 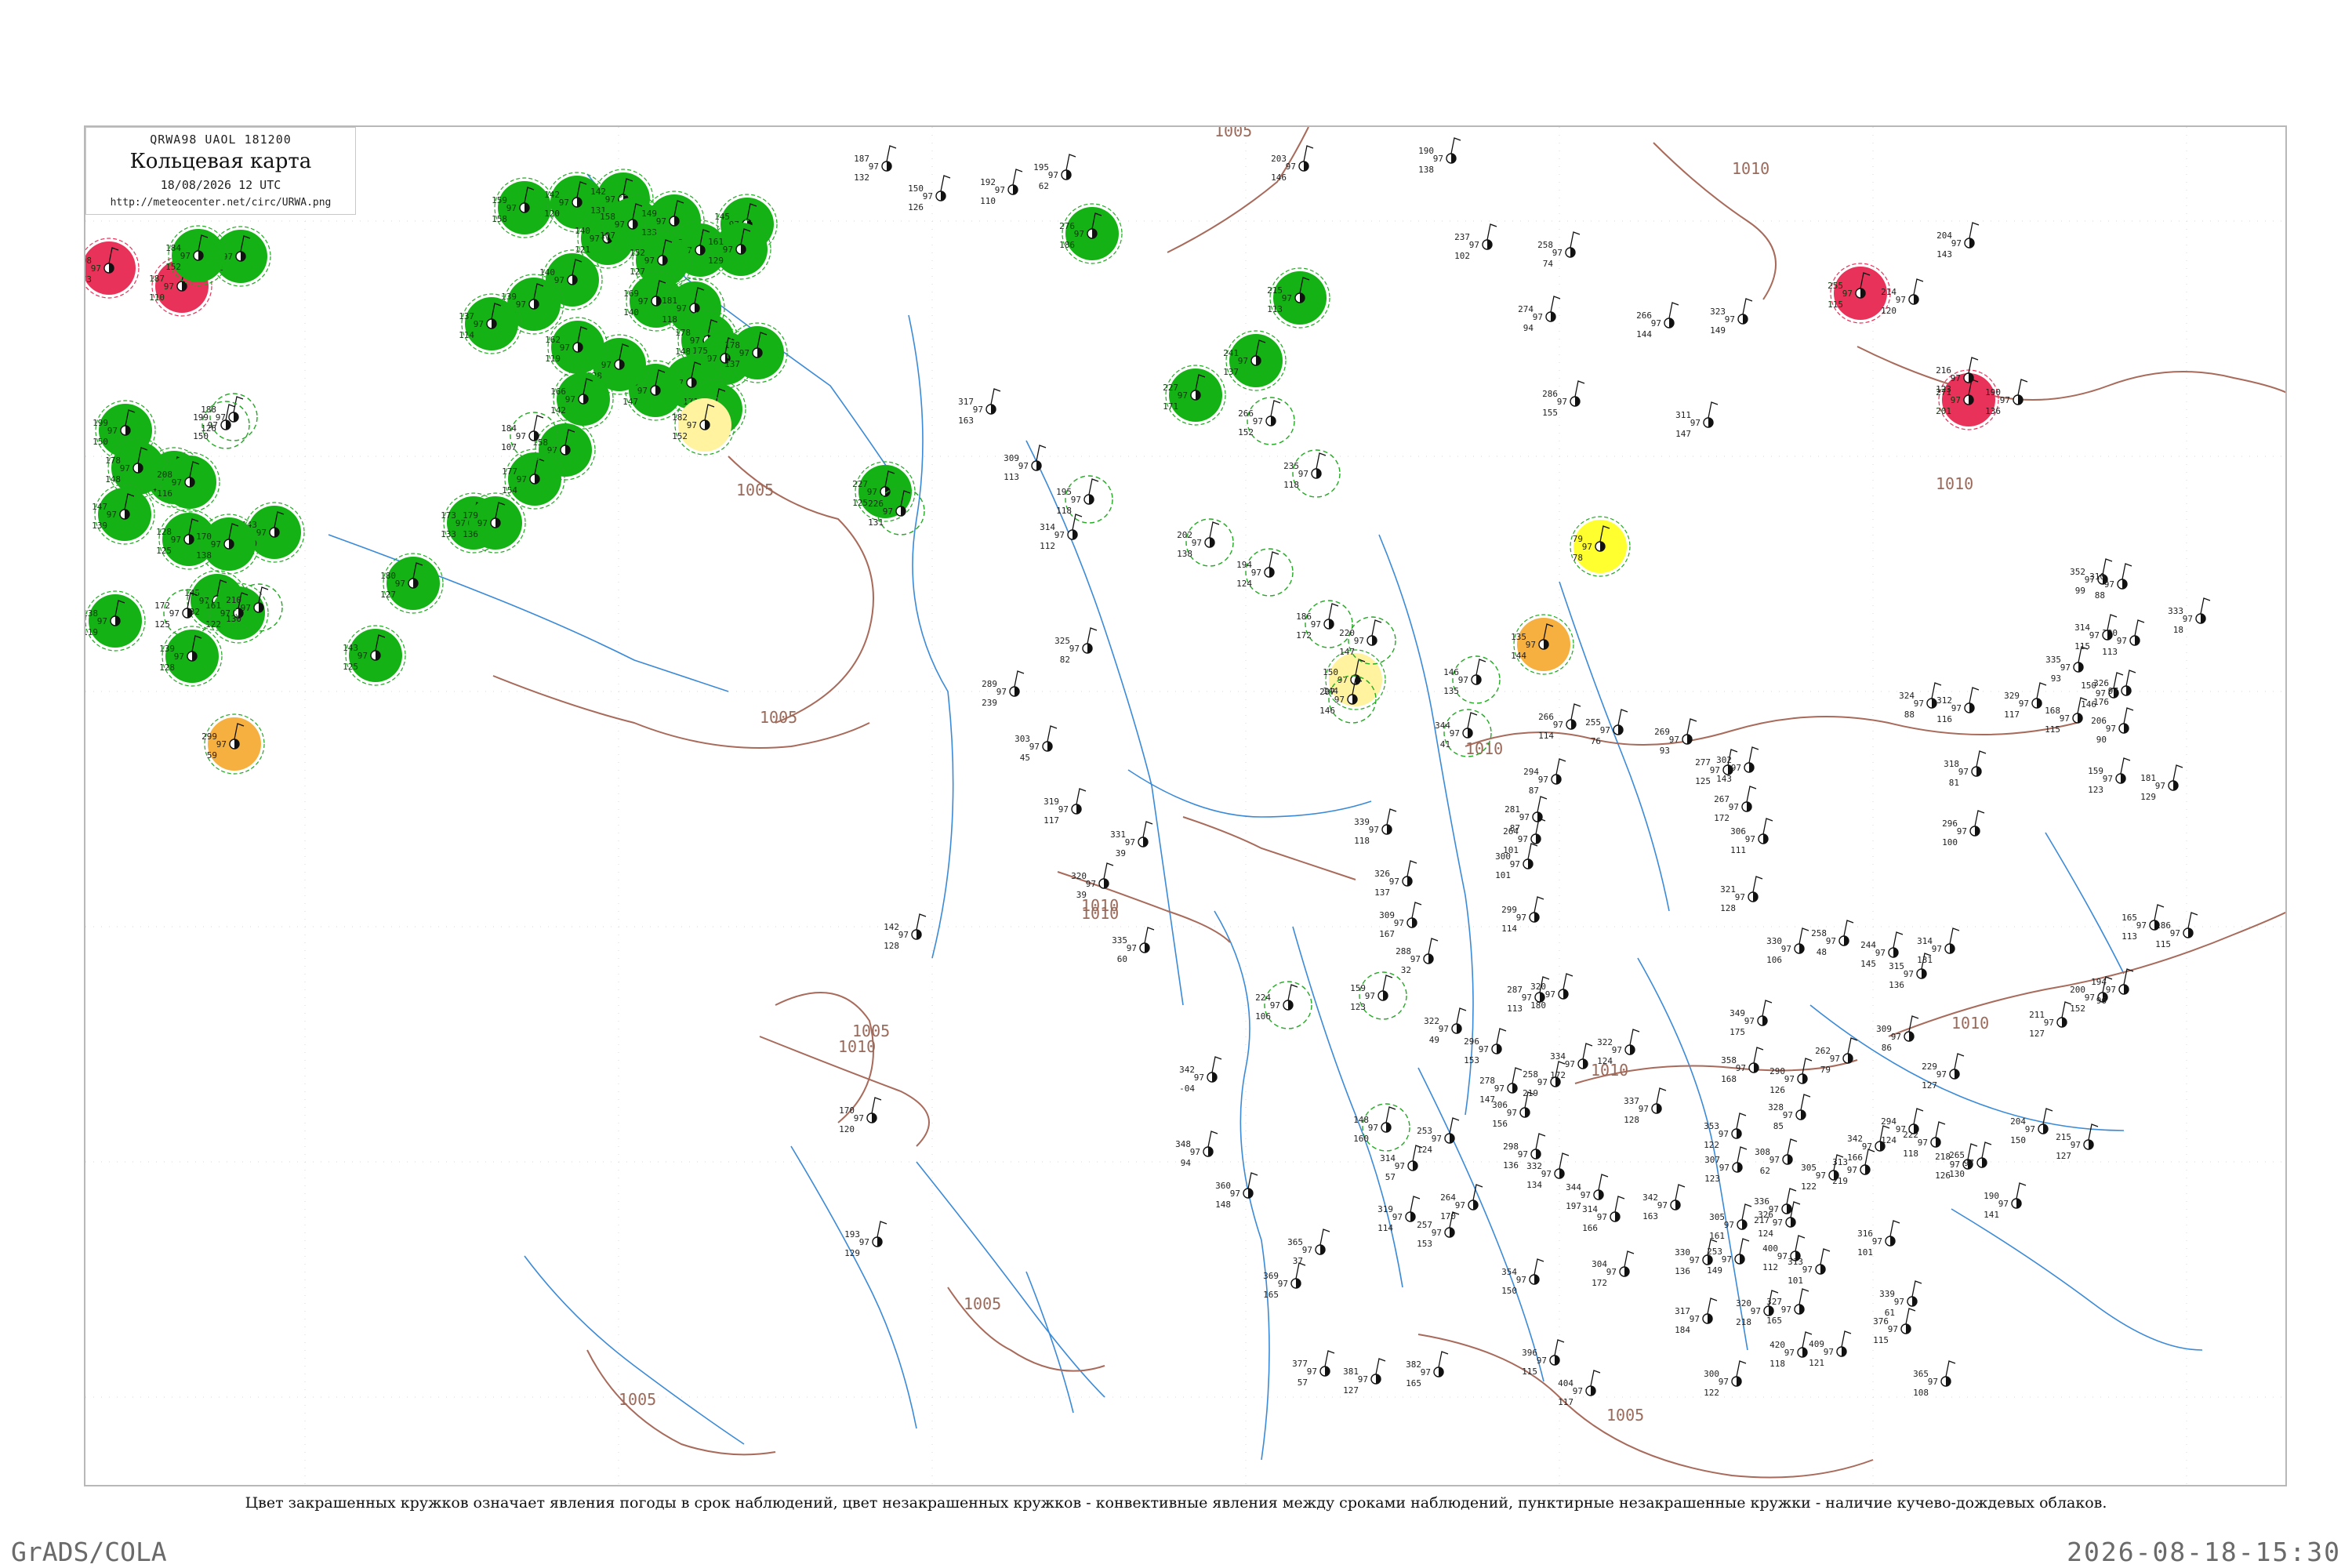 I want to click on station-temperature: 314, so click(x=1047, y=527).